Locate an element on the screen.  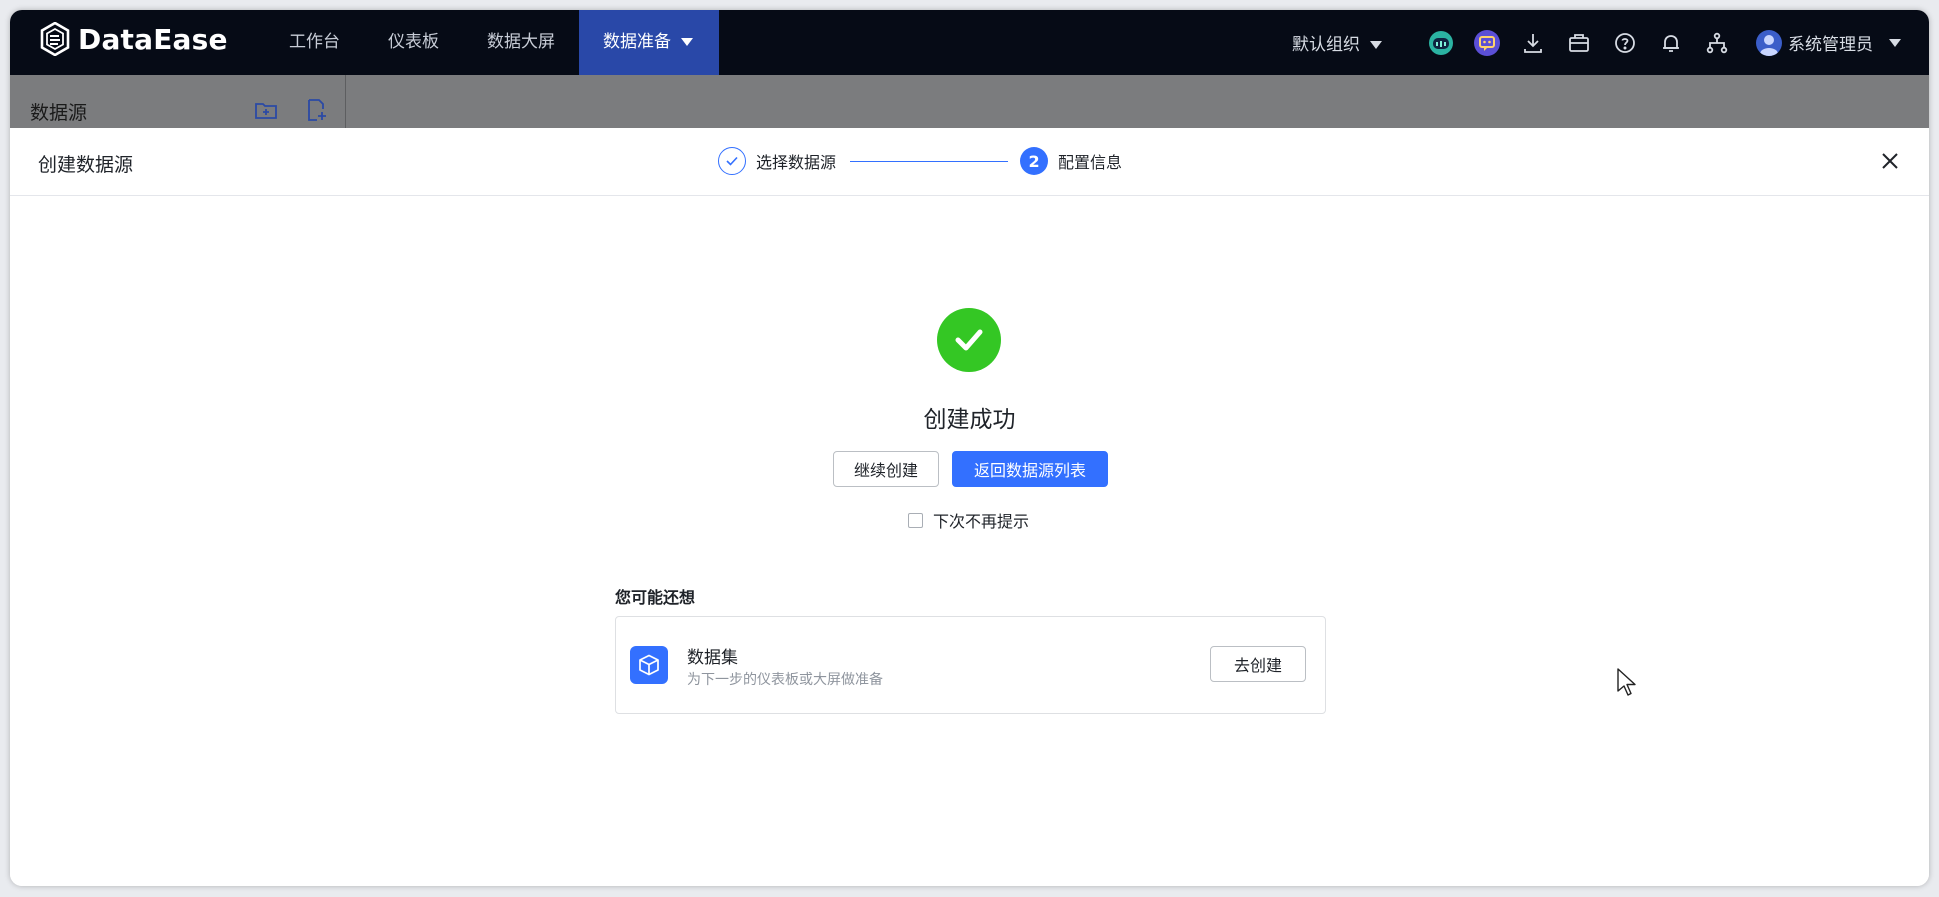
copilot-button is located at coordinates (1487, 43).